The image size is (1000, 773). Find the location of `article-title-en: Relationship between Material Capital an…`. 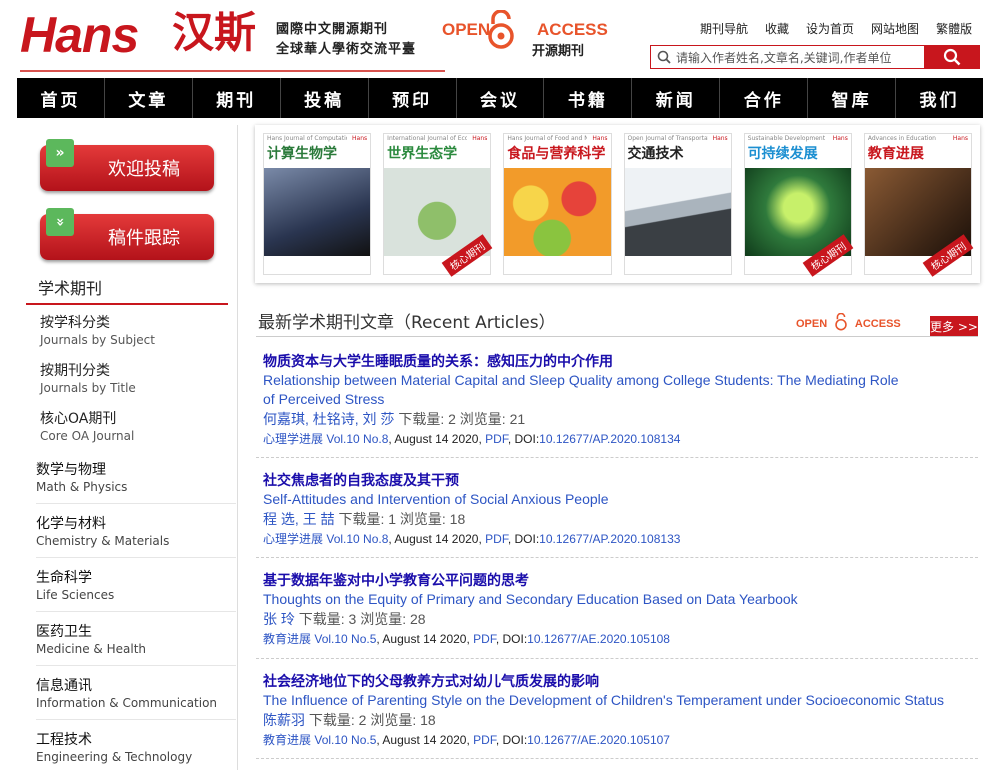

article-title-en: Relationship between Material Capital an… is located at coordinates (583, 390).